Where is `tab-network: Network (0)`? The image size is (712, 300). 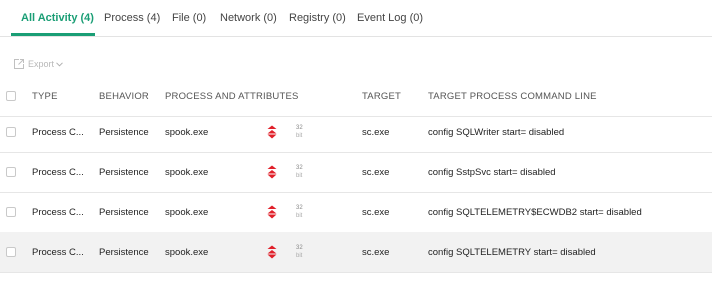 tab-network: Network (0) is located at coordinates (248, 18).